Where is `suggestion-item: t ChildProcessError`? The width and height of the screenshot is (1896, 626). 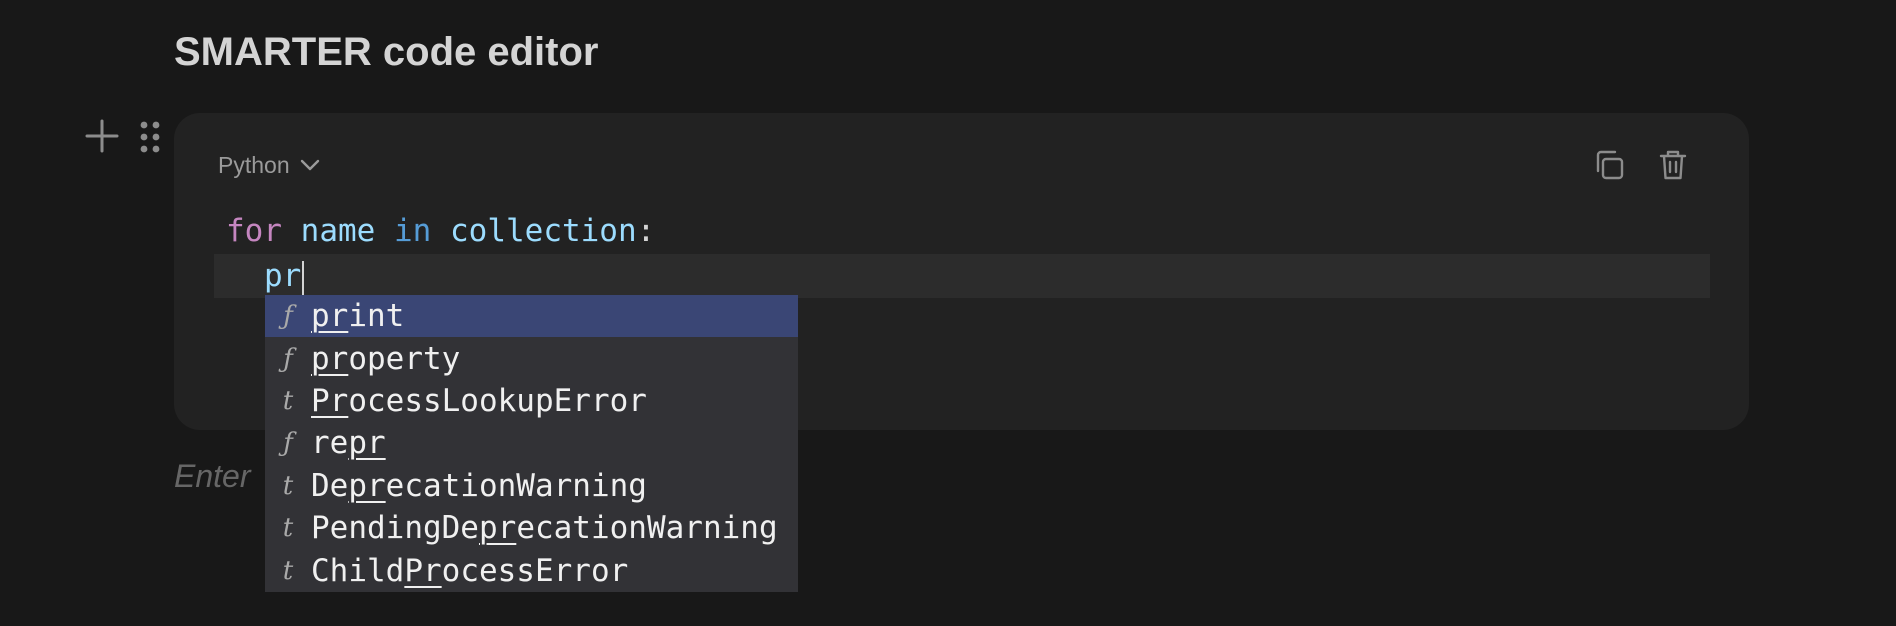
suggestion-item: t ChildProcessError is located at coordinates (531, 570).